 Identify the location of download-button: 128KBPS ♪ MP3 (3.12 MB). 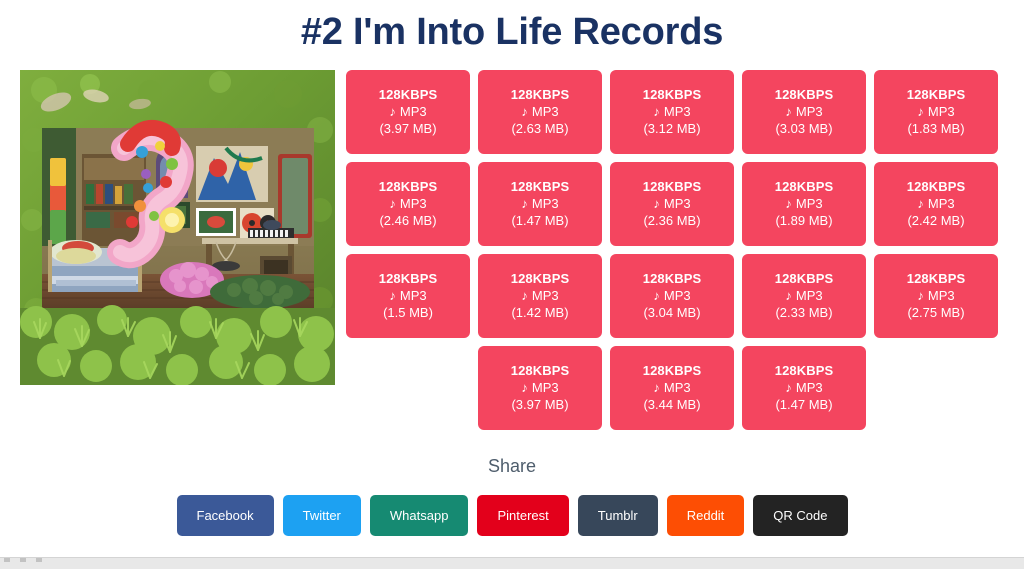
(672, 111).